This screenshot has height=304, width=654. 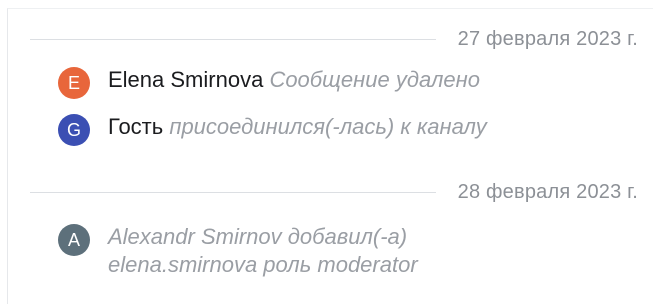 I want to click on date-separator: 28 февраля 2023 г., so click(x=334, y=192).